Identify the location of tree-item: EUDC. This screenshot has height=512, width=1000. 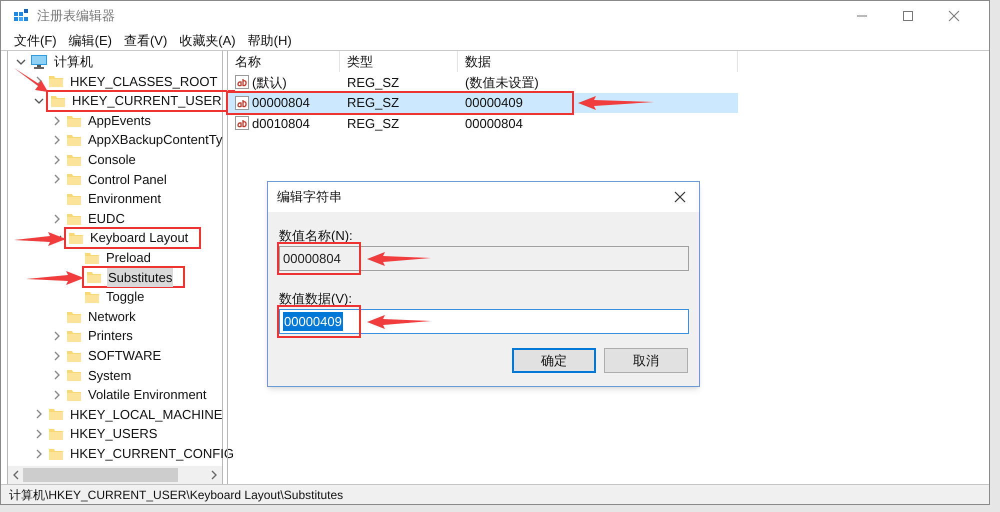
(106, 218).